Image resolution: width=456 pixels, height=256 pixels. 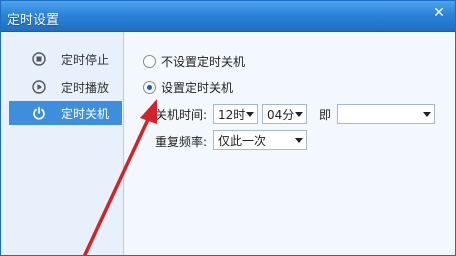 I want to click on hour-select: 12时, so click(x=235, y=114).